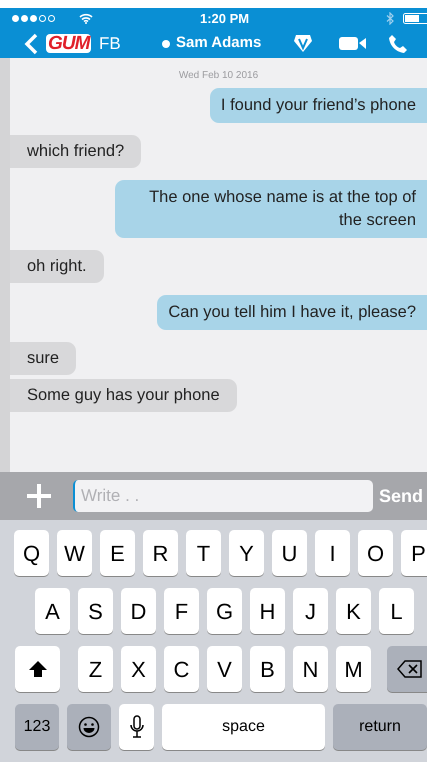 This screenshot has width=427, height=762. I want to click on phone-icon, so click(398, 44).